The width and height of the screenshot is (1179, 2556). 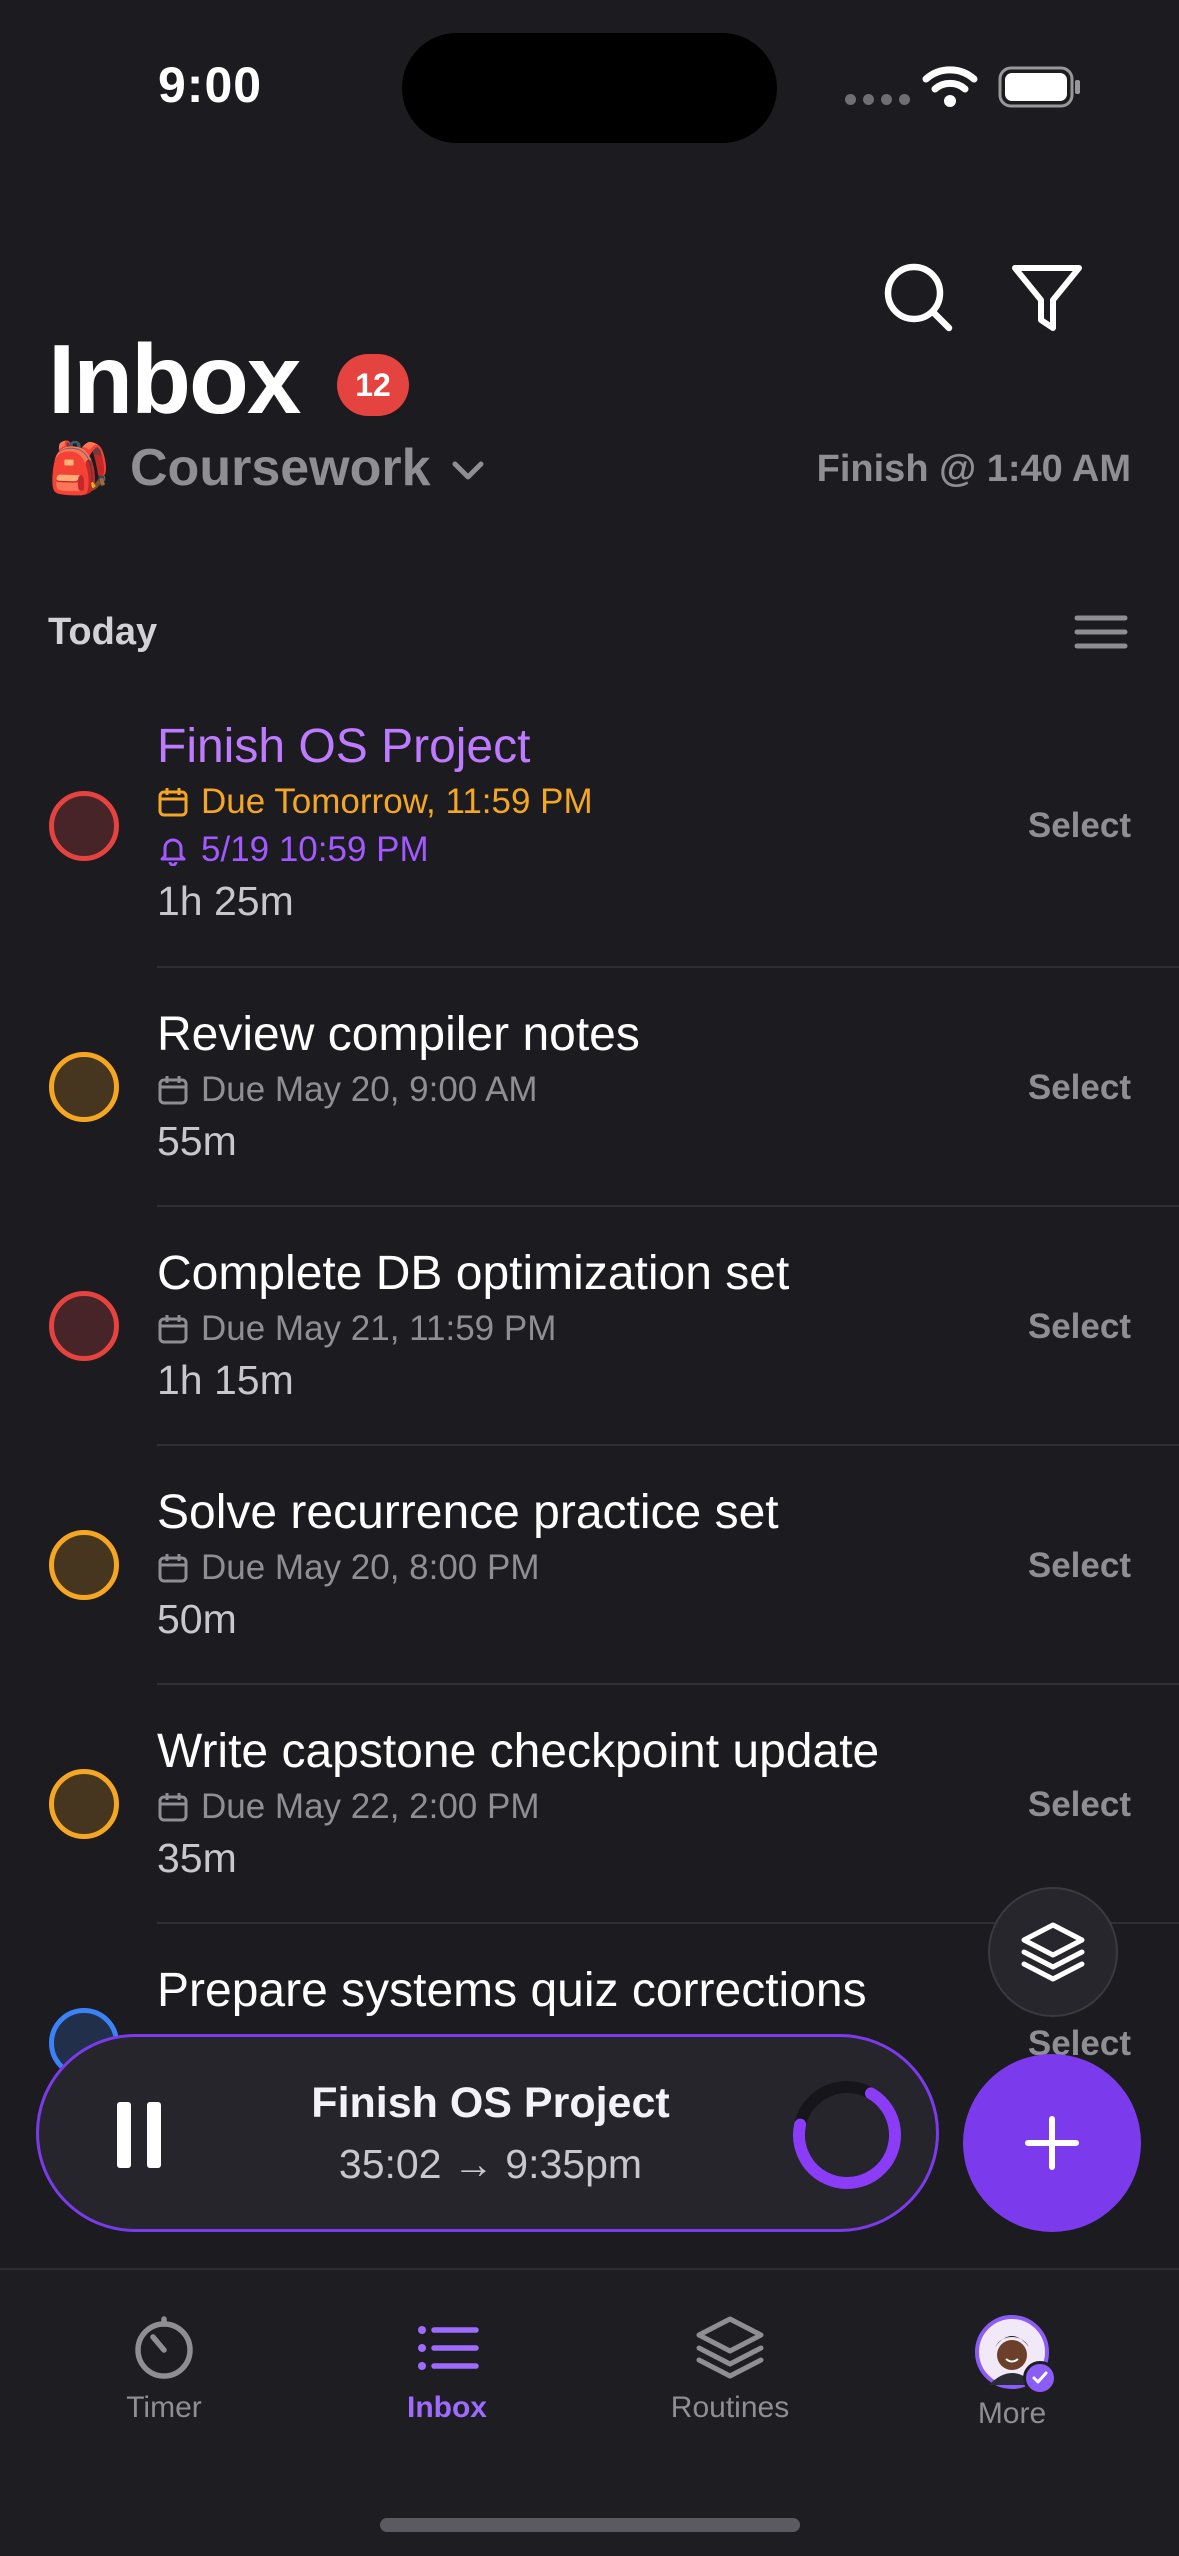 I want to click on battery-icon, so click(x=1039, y=87).